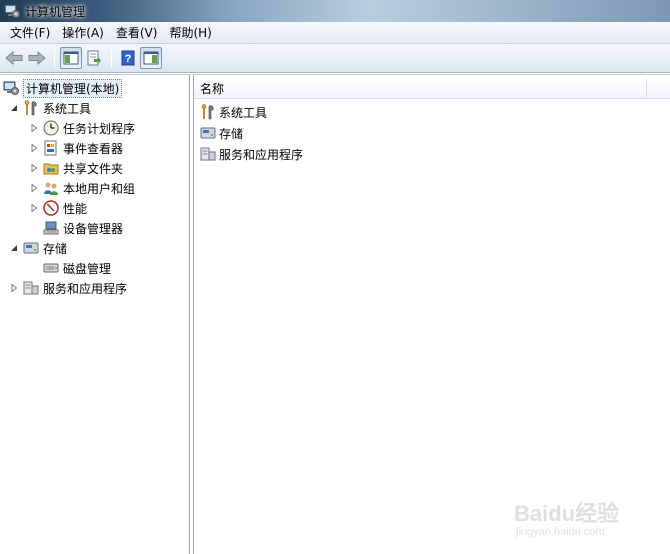 The image size is (670, 554). Describe the element at coordinates (73, 88) in the screenshot. I see `tree-item-label: 计算机管理(本地)` at that location.